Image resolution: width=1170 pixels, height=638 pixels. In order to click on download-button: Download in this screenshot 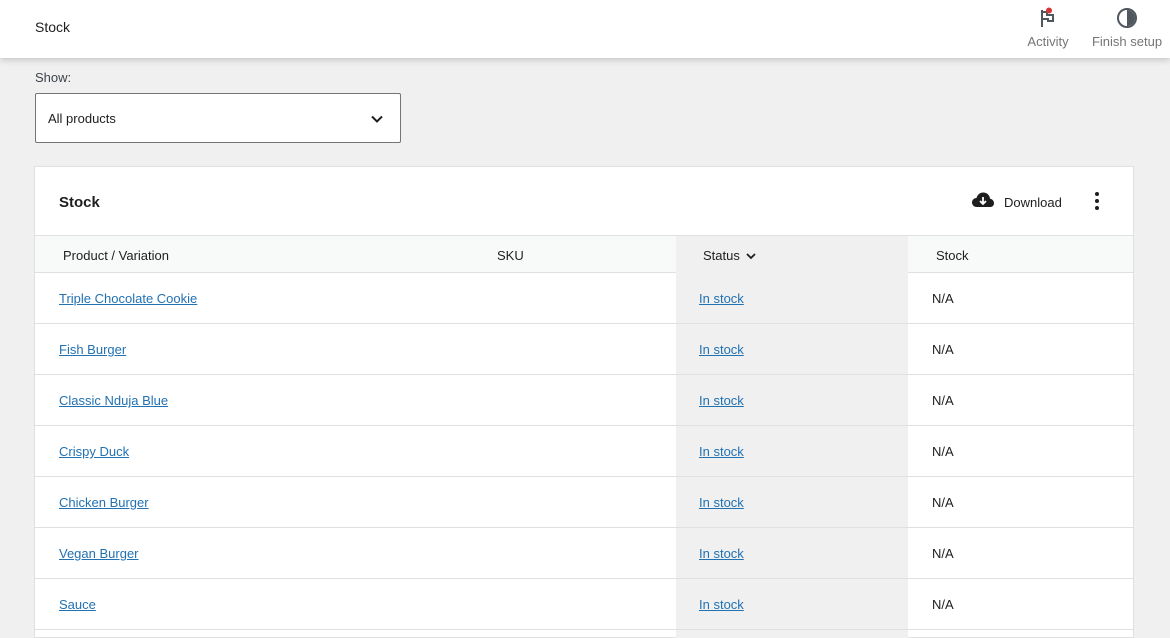, I will do `click(1016, 202)`.